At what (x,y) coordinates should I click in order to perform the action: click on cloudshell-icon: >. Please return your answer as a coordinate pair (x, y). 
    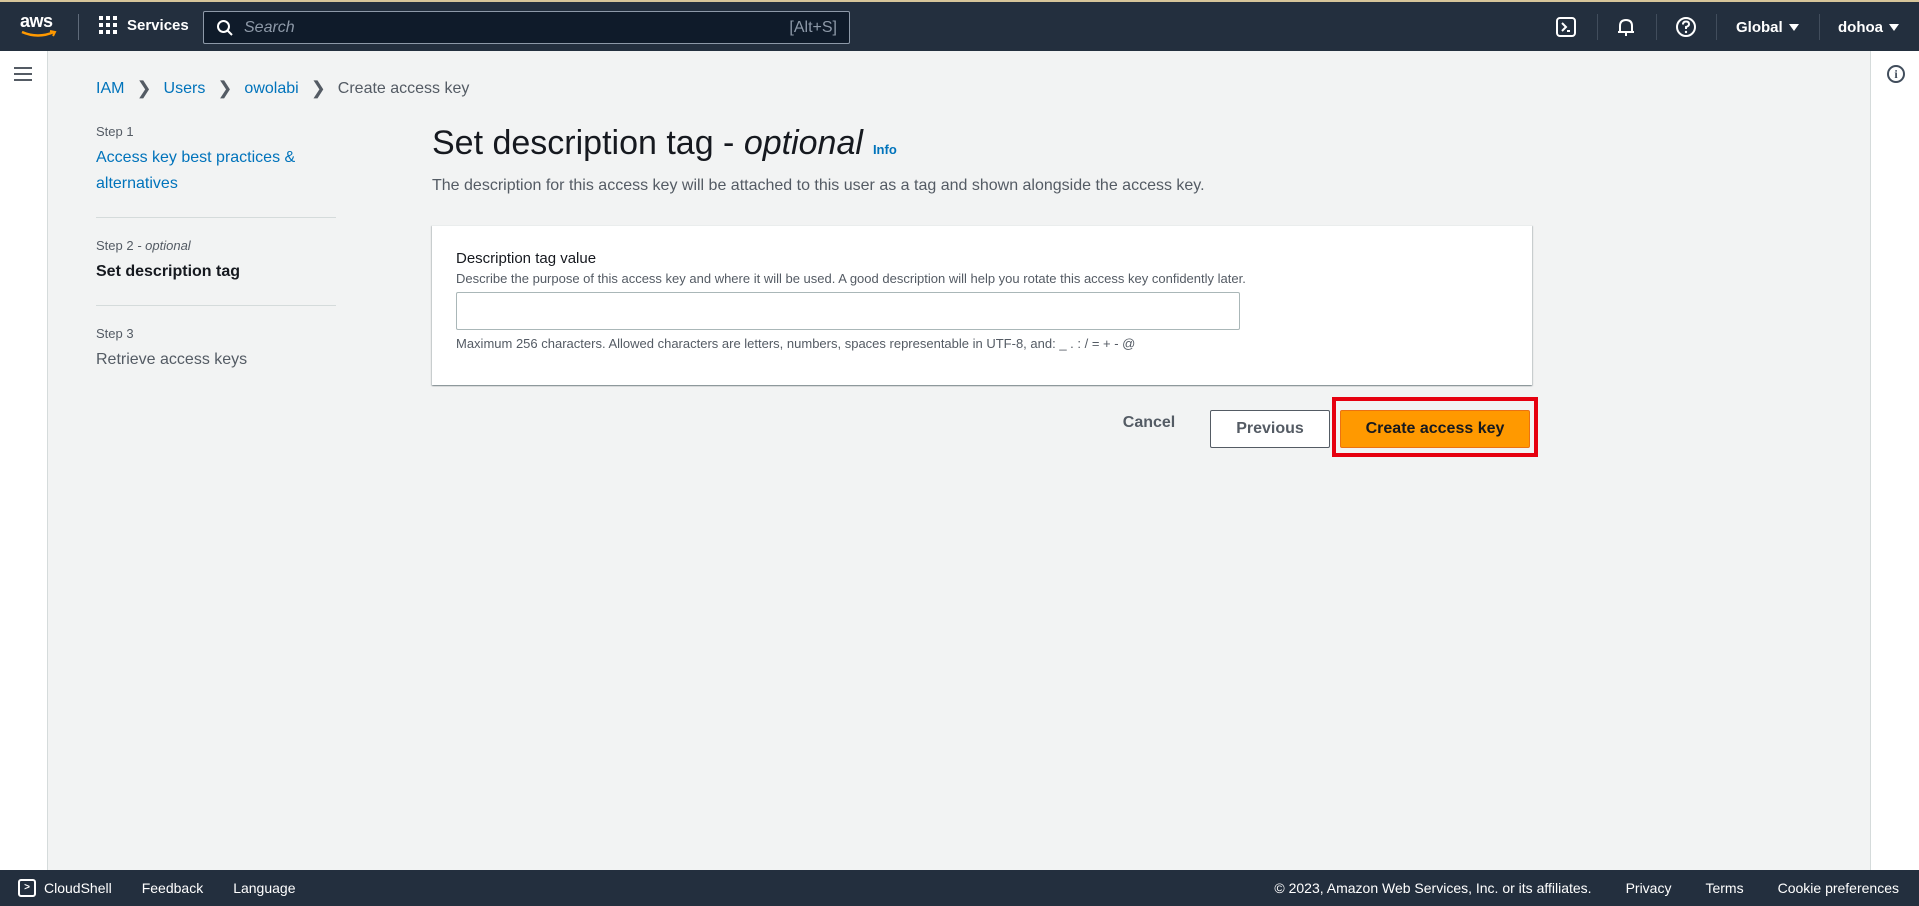
    Looking at the image, I should click on (27, 888).